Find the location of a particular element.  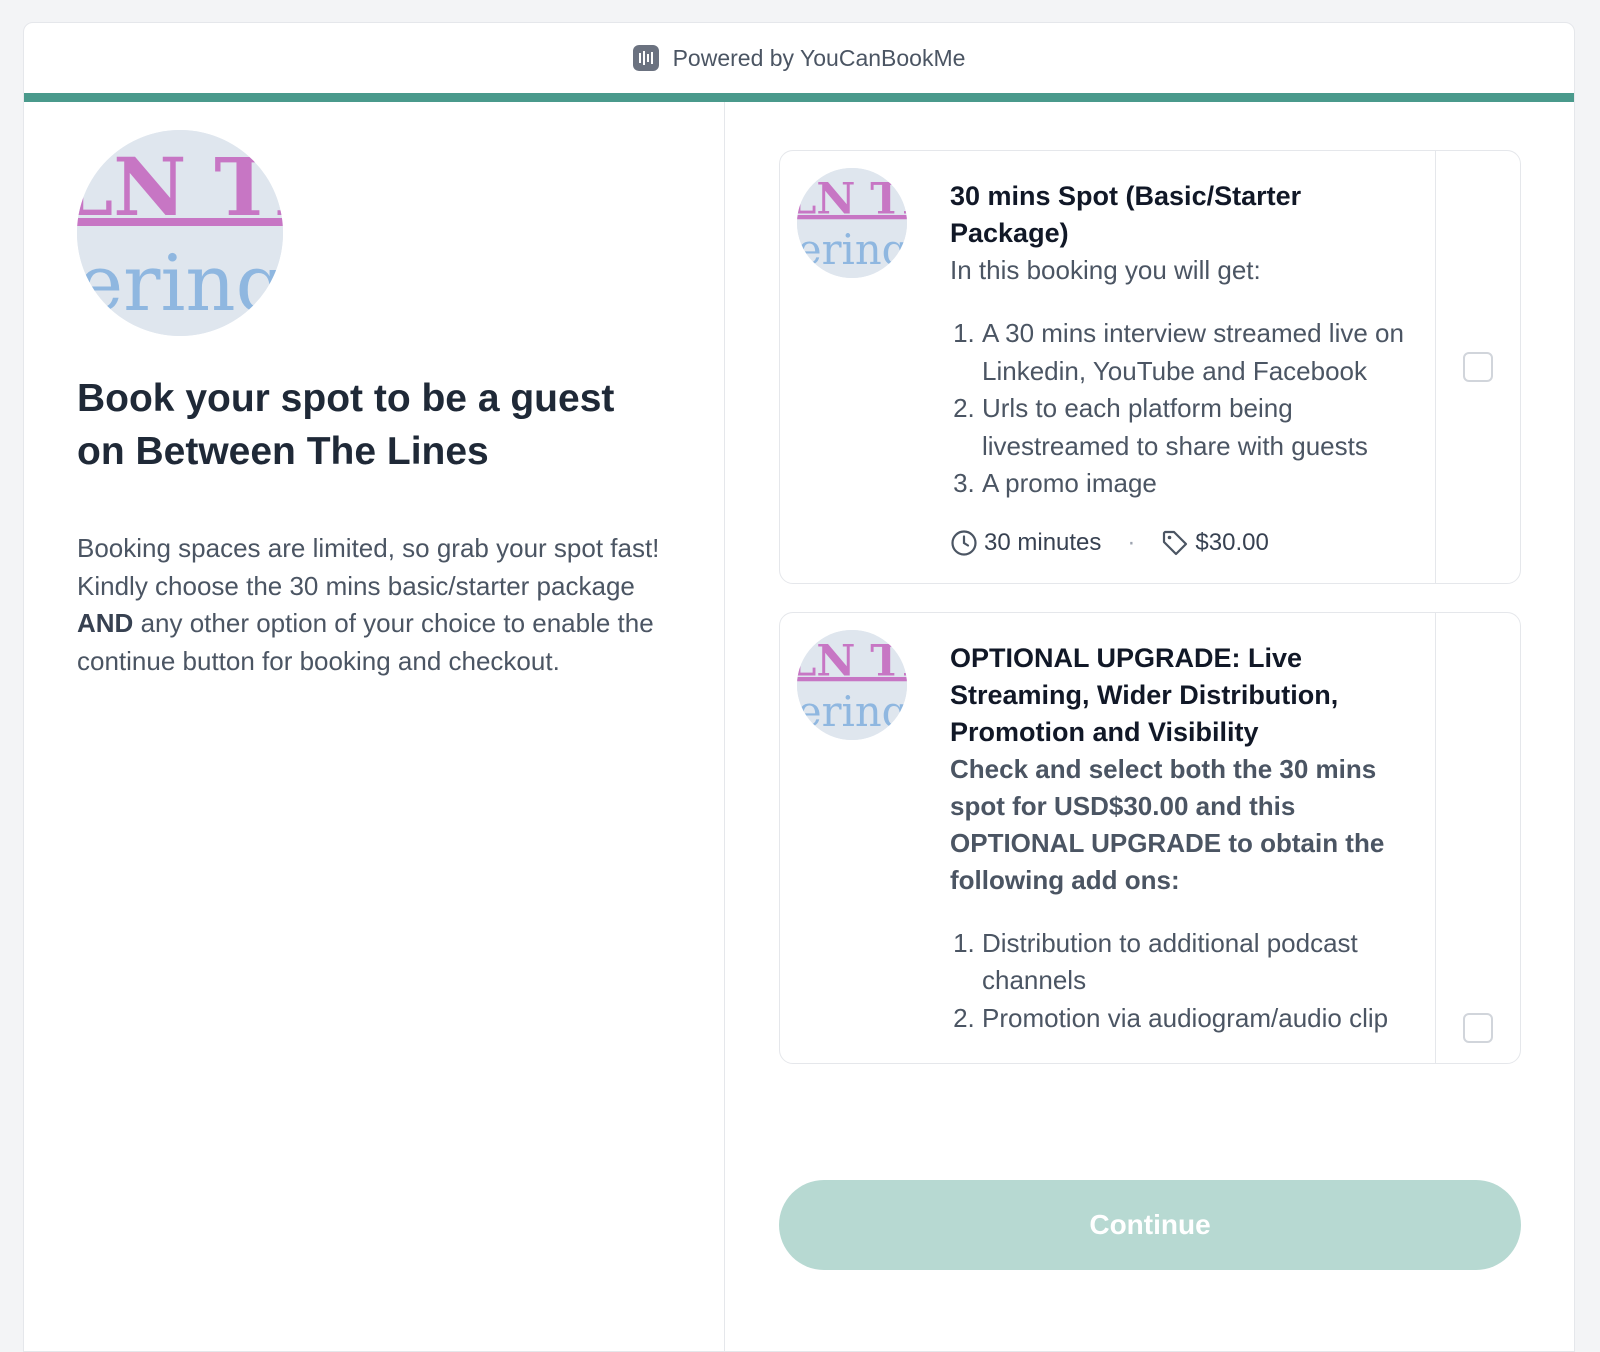

continue-button: Continue is located at coordinates (1150, 1225).